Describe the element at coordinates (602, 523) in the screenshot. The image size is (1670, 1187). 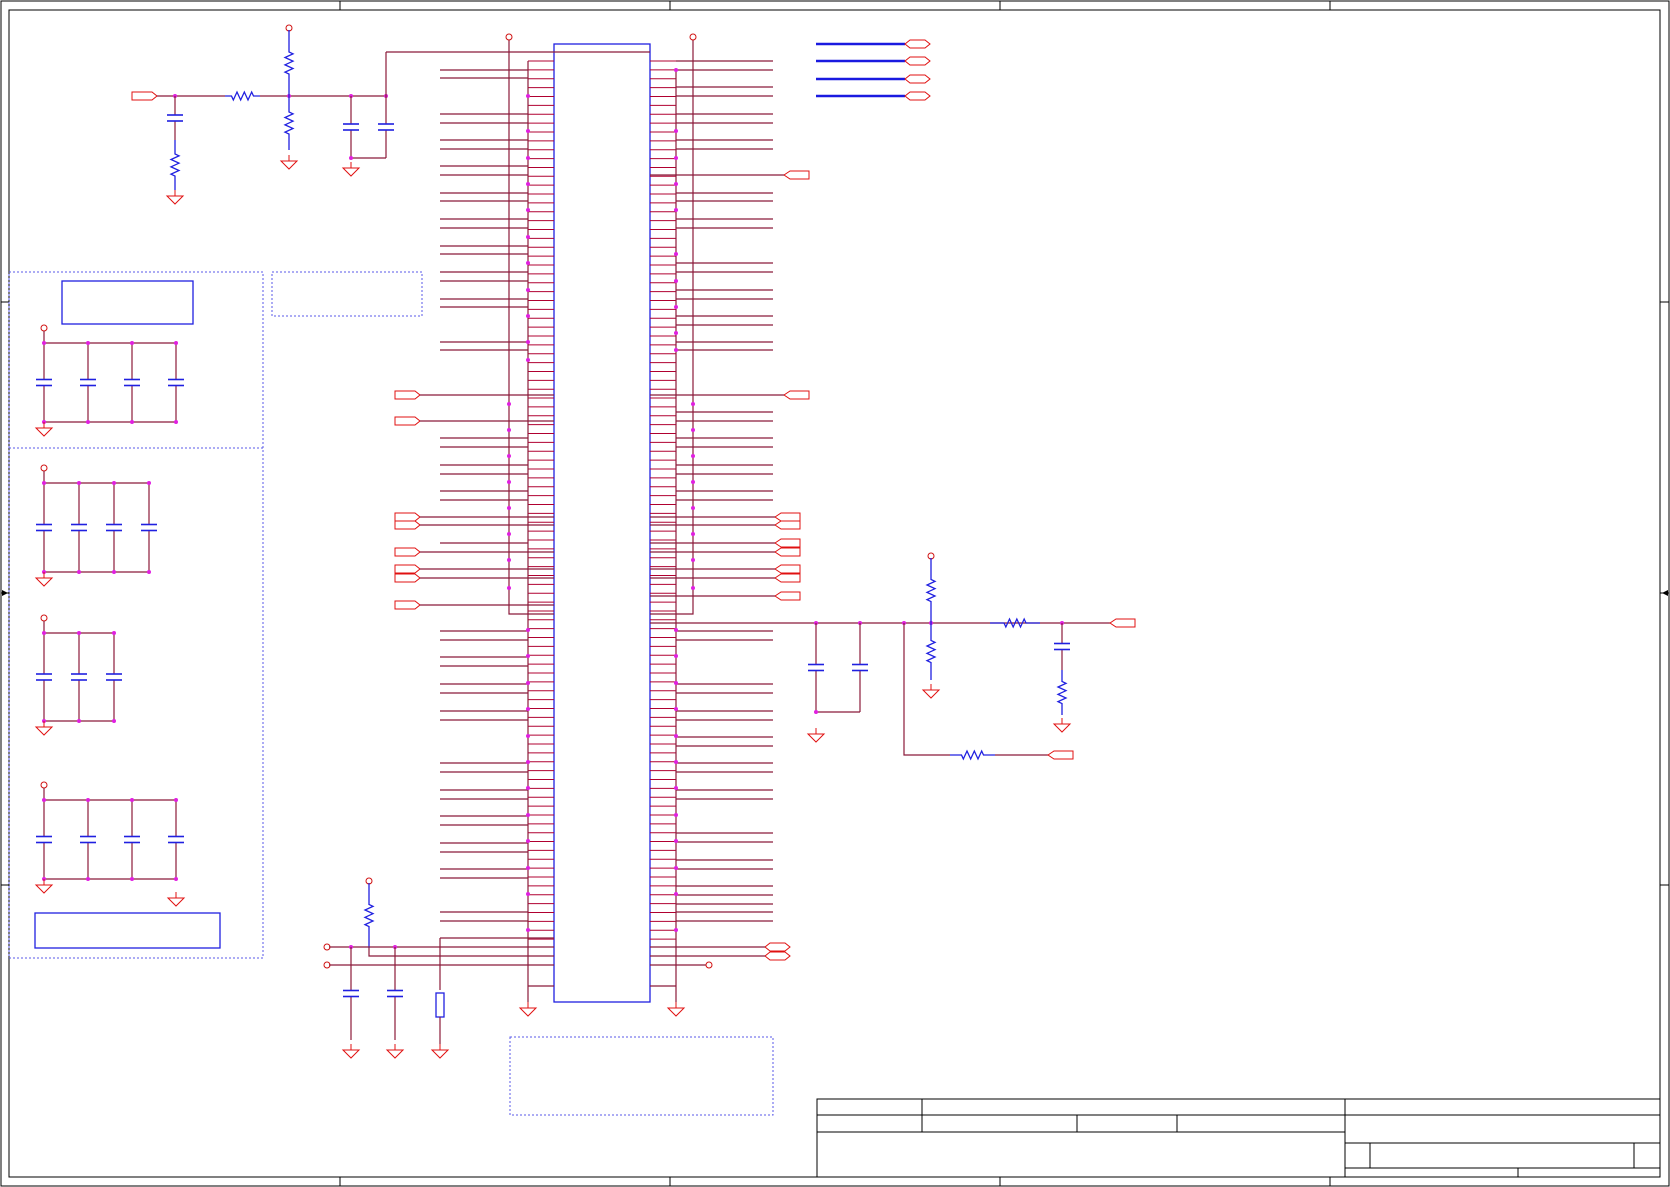
I see `connector-body` at that location.